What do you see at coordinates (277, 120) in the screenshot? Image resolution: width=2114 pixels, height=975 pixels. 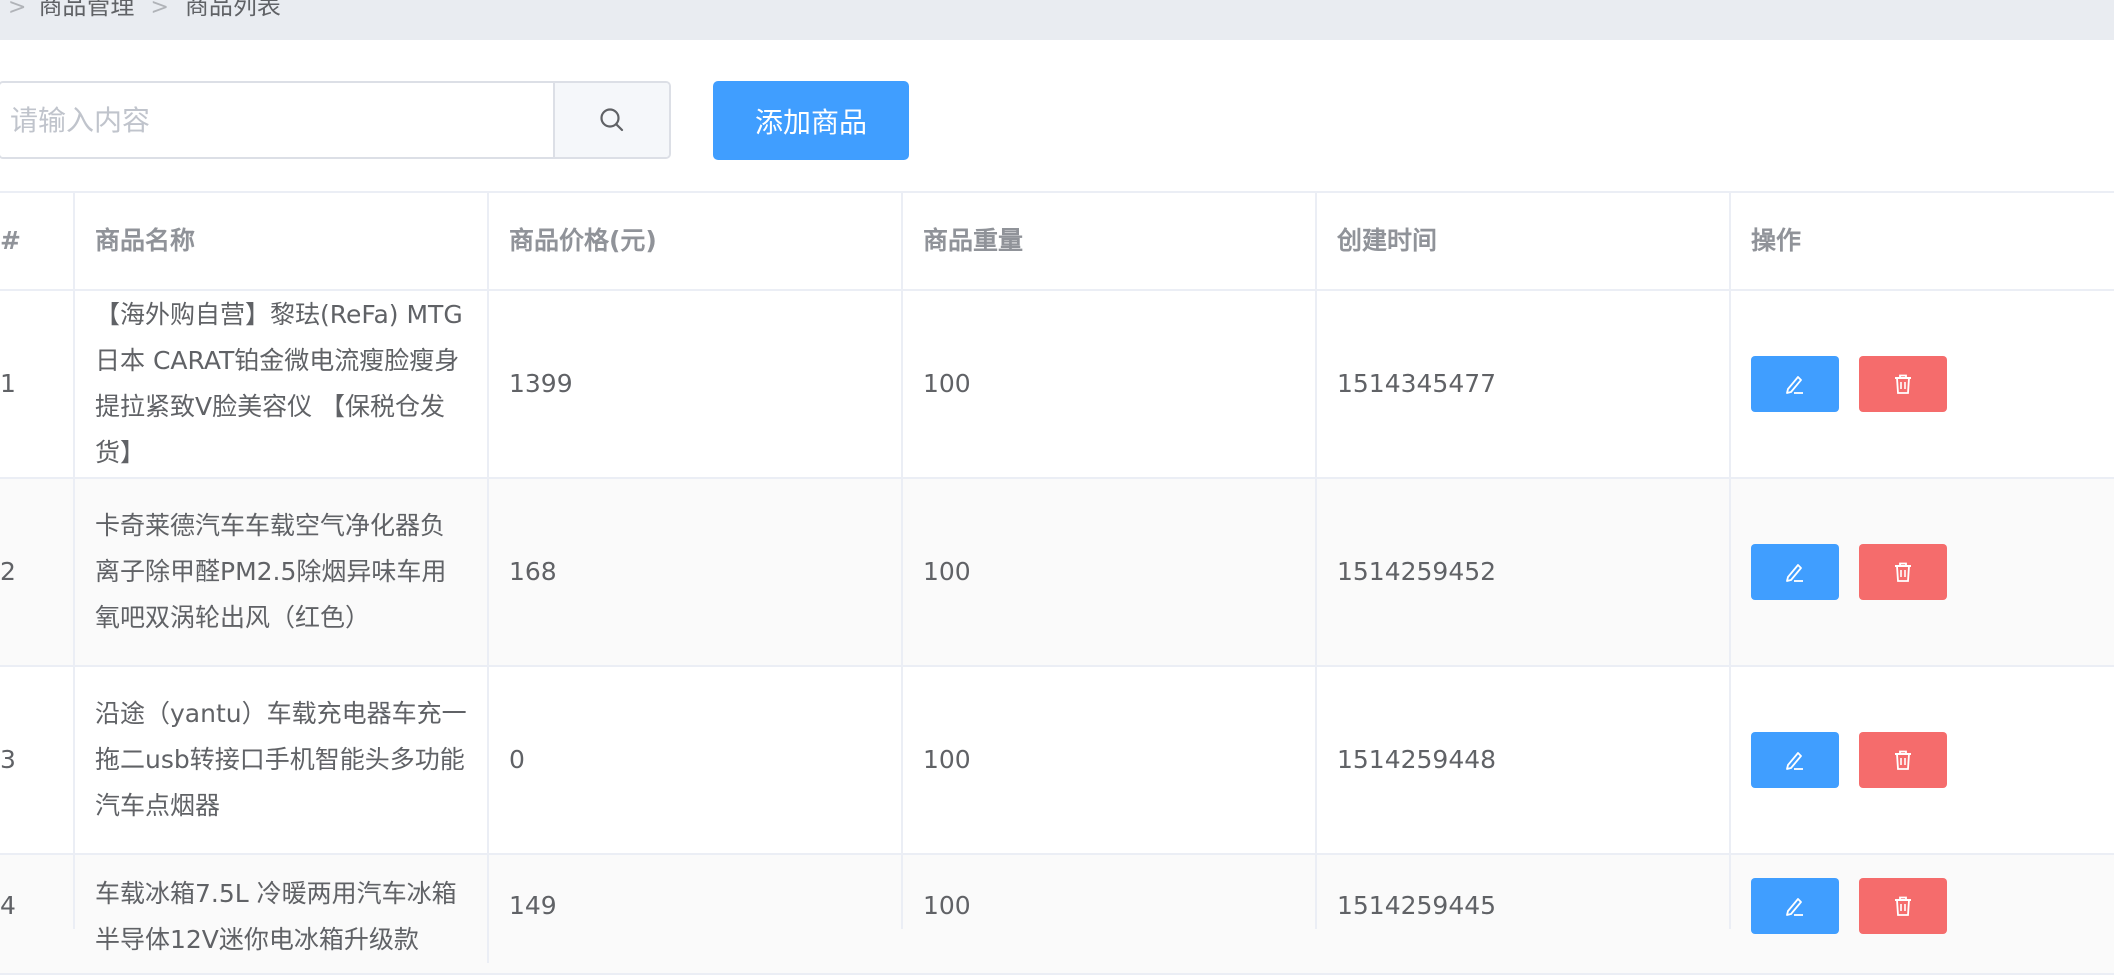 I see `search-input` at bounding box center [277, 120].